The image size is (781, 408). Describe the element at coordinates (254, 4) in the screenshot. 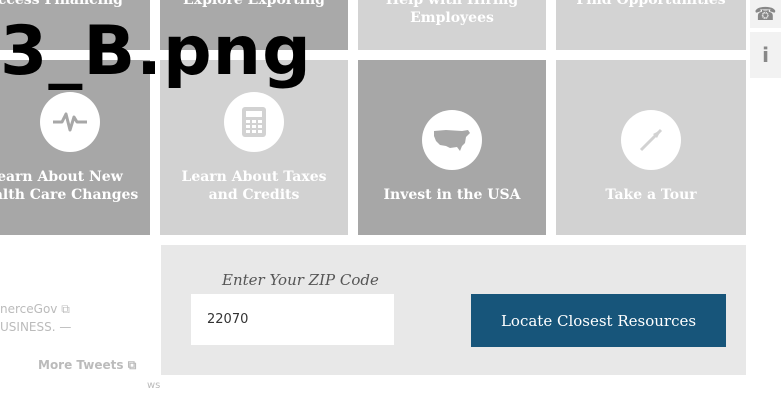

I see `tile-label: Explore Exporting` at that location.